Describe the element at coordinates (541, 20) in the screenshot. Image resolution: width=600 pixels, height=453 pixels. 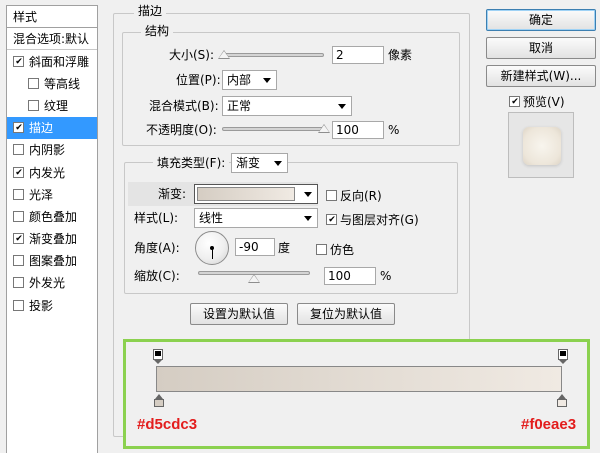
I see `ok-button: 确定` at that location.